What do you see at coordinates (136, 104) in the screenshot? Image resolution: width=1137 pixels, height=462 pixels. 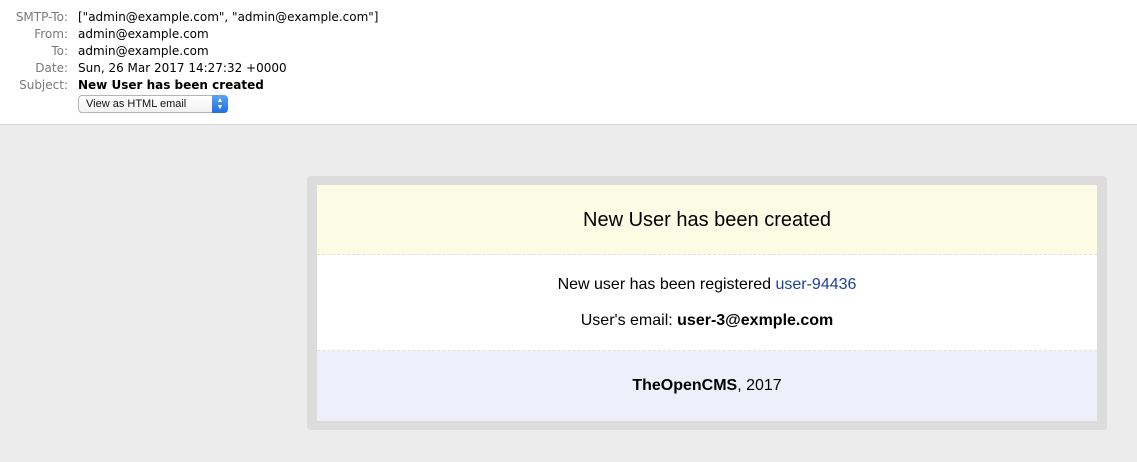 I see `view-mode-selected-label: View as HTML email` at bounding box center [136, 104].